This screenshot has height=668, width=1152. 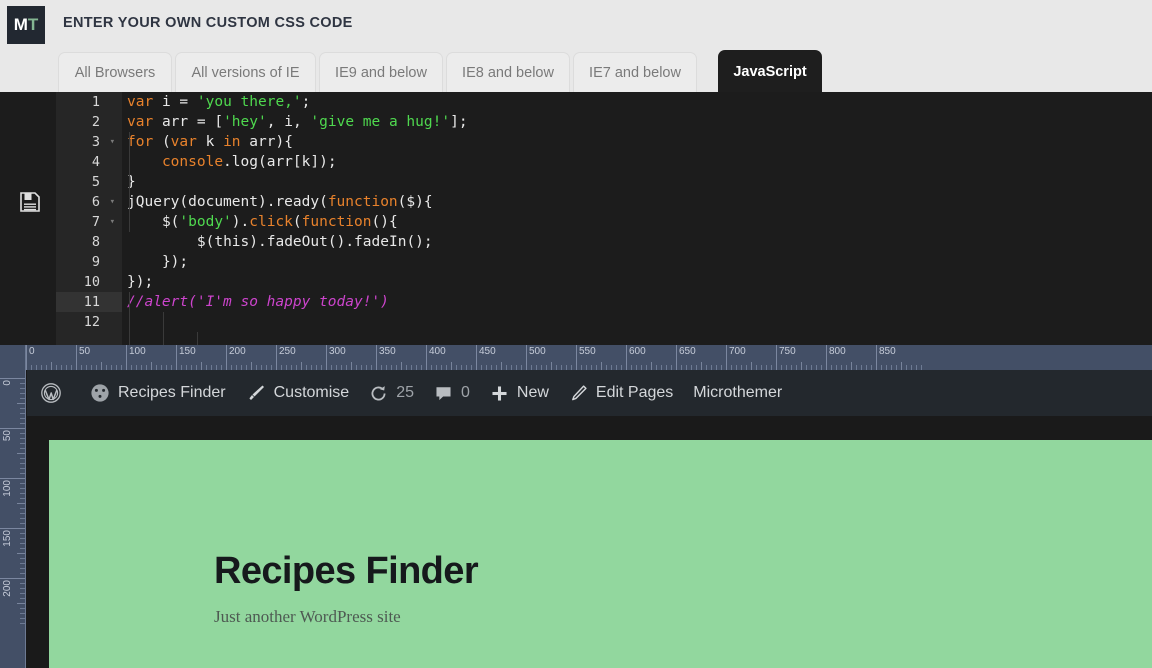 I want to click on comment-bubble-icon, so click(x=443, y=393).